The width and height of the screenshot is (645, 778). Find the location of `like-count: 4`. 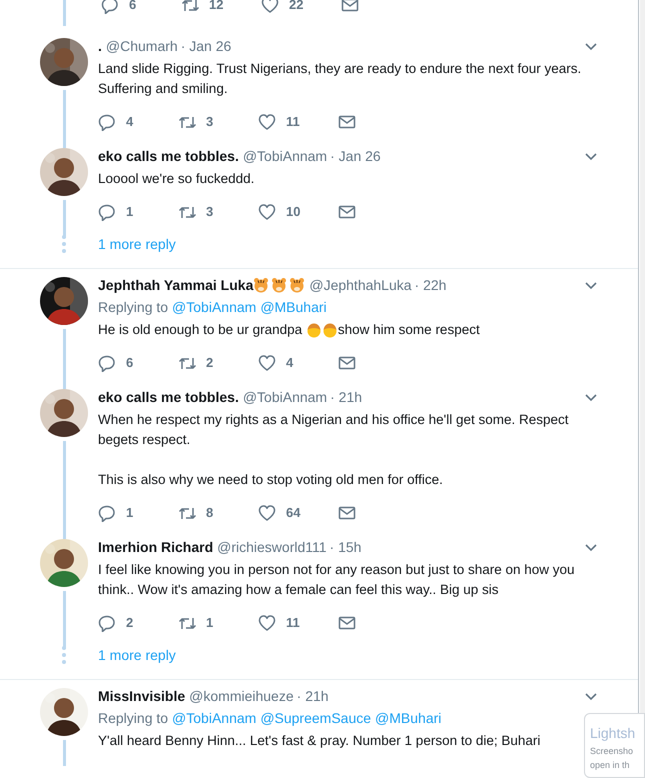

like-count: 4 is located at coordinates (290, 363).